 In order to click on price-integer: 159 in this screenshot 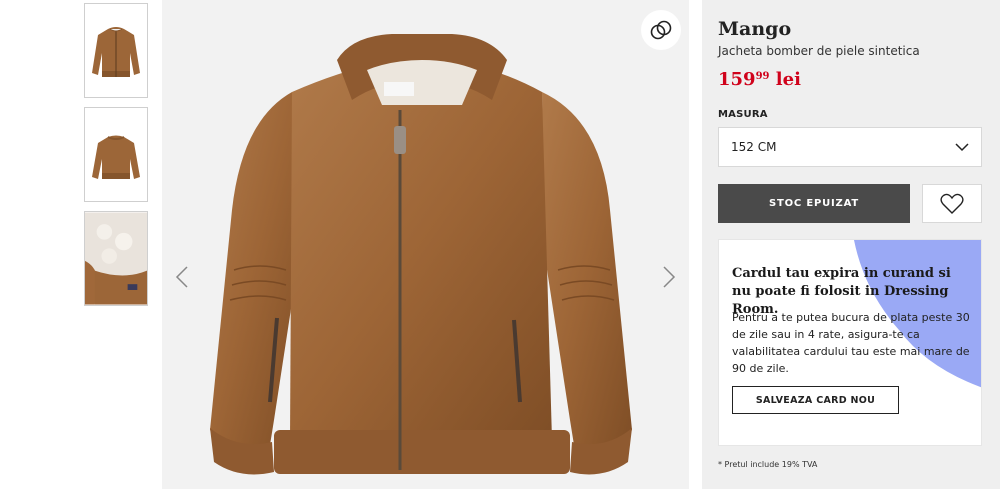, I will do `click(737, 79)`.